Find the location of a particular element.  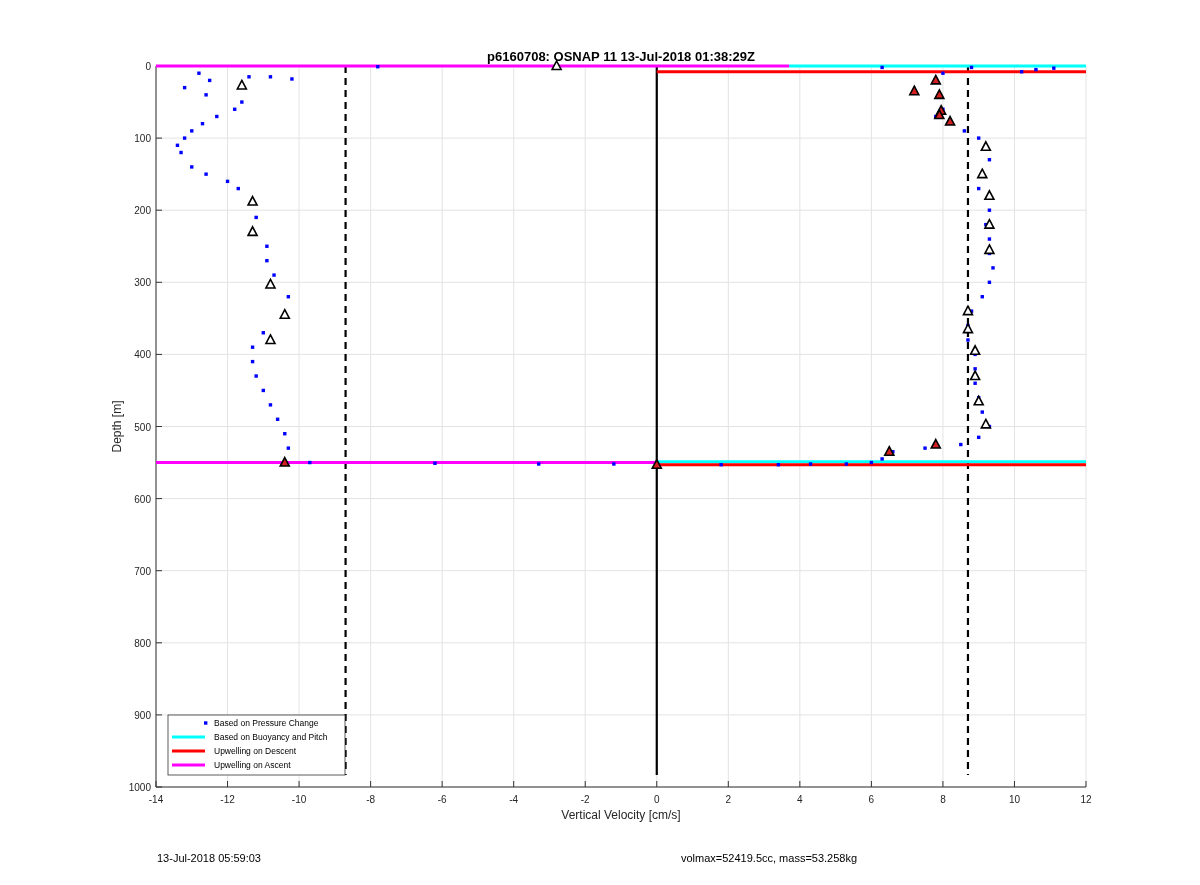

tick-label: 500 is located at coordinates (142, 427).